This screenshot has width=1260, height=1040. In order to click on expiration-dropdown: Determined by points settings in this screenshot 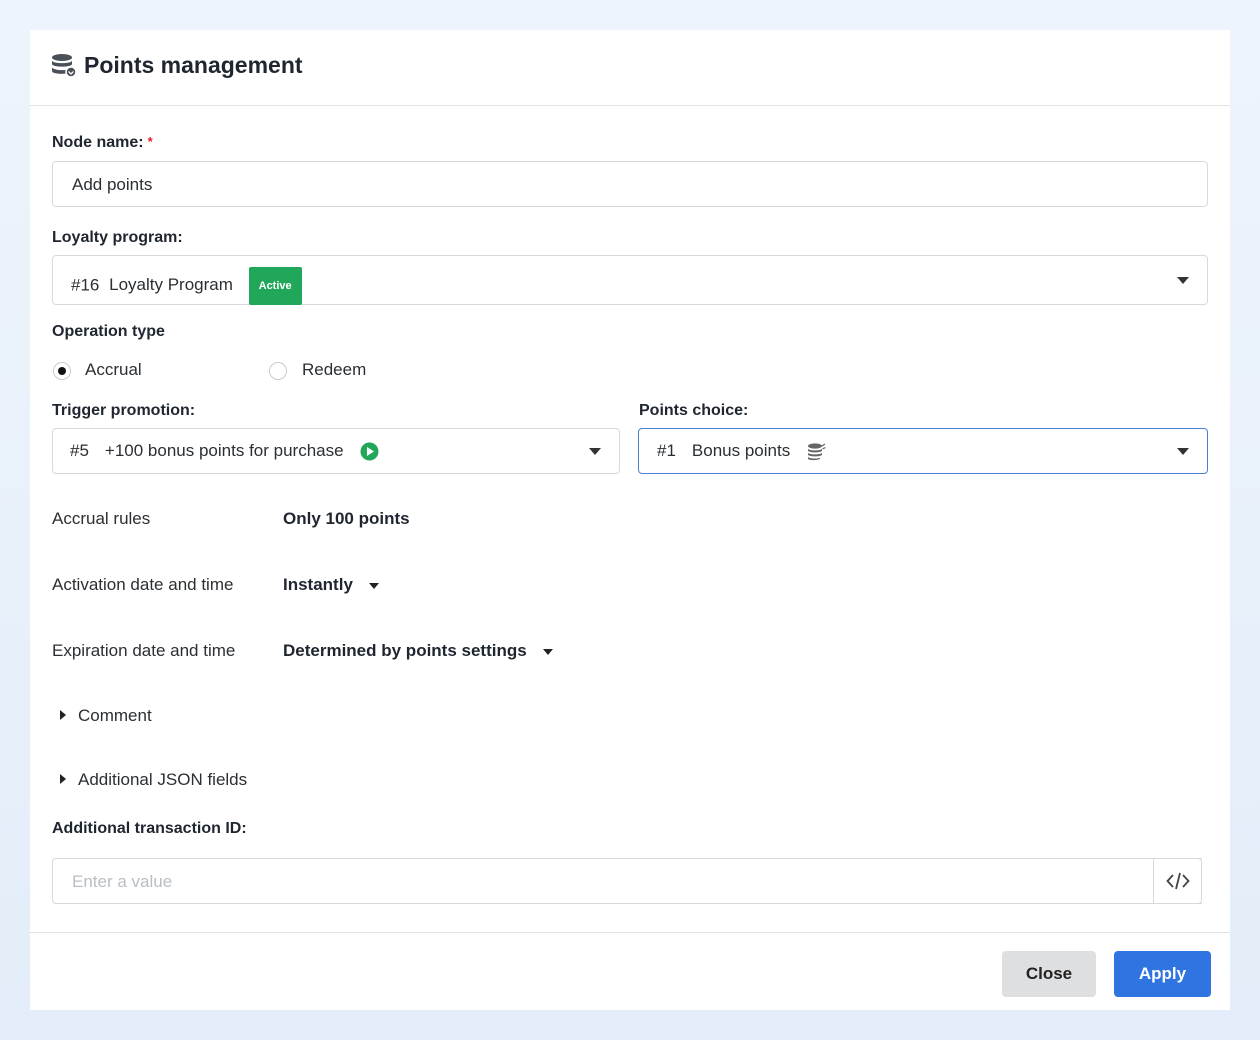, I will do `click(418, 651)`.